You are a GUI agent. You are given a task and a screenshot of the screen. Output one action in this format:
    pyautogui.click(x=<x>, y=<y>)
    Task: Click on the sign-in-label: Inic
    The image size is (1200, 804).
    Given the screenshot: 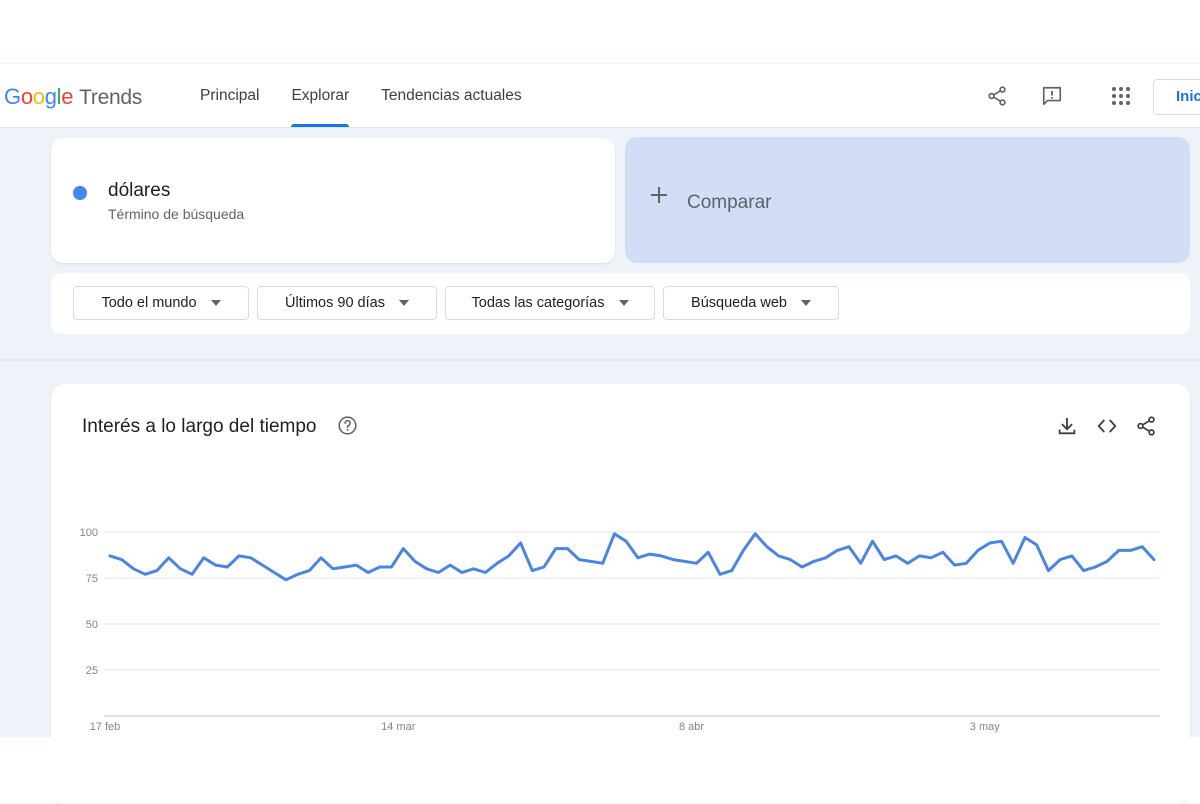 What is the action you would take?
    pyautogui.click(x=1188, y=96)
    